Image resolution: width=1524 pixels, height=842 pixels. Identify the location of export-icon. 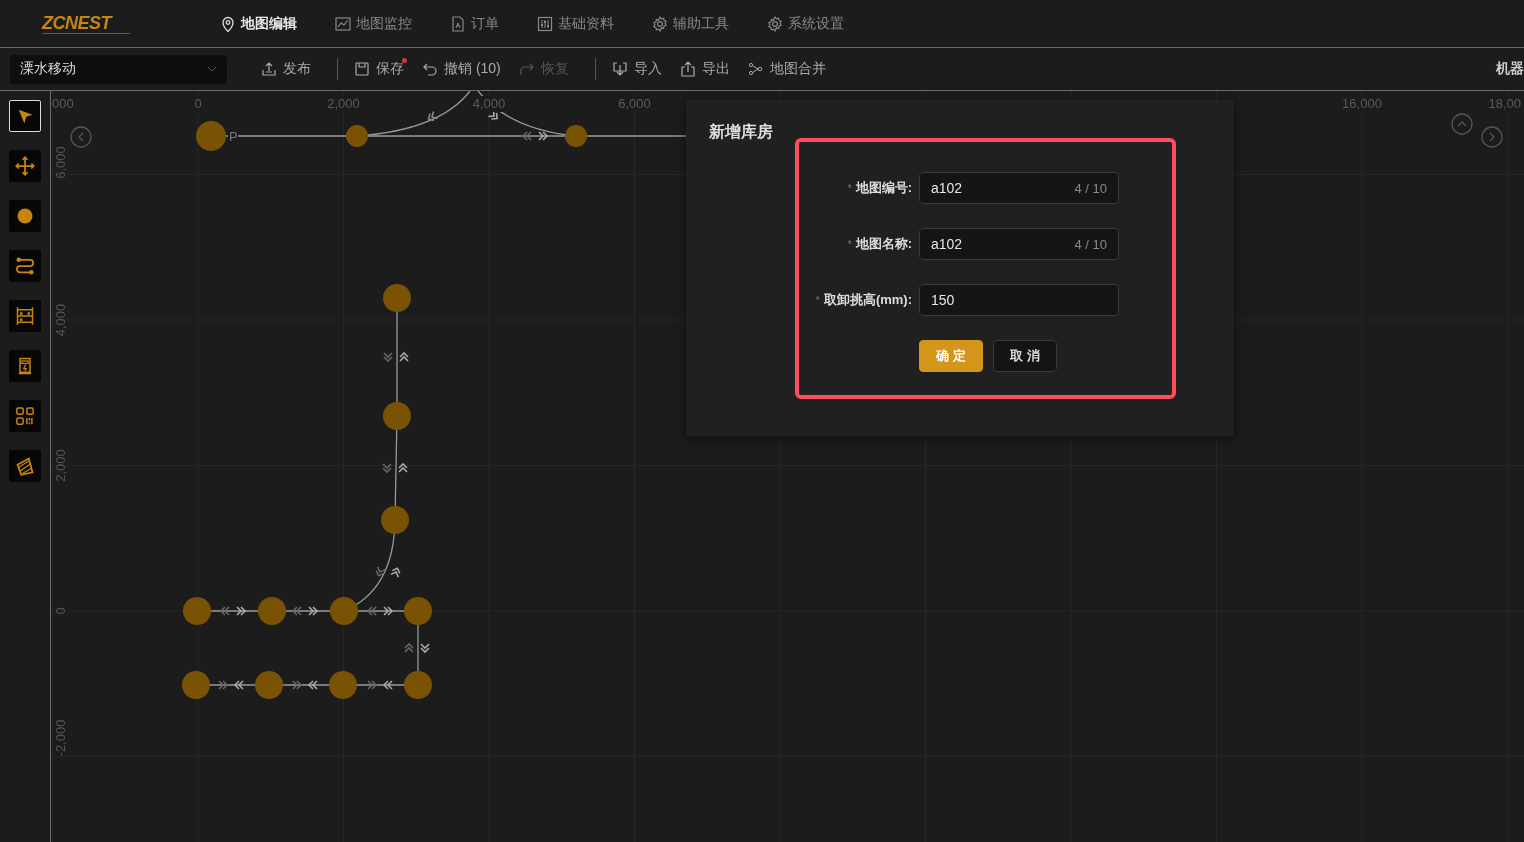
(687, 69).